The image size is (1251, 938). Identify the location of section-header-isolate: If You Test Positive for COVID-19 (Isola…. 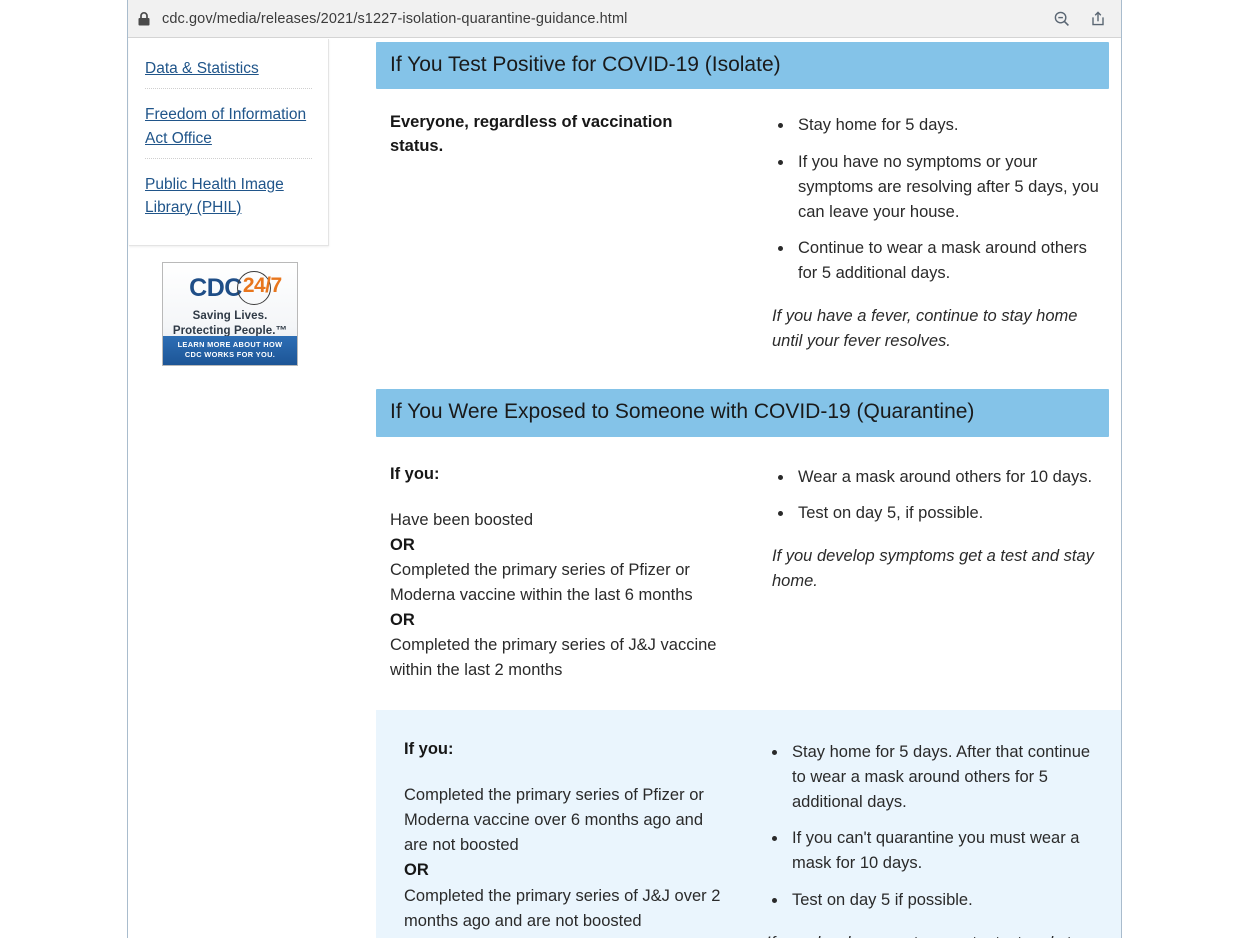
(742, 66).